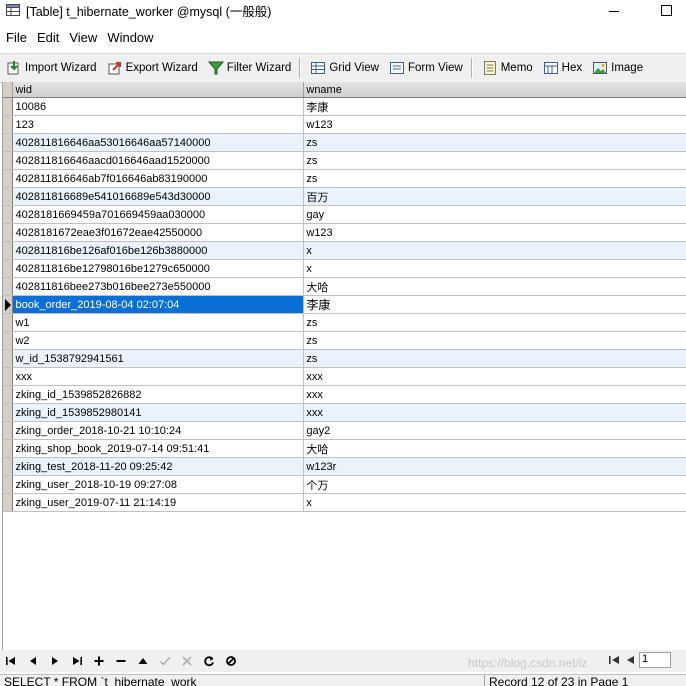 This screenshot has width=686, height=686. What do you see at coordinates (158, 484) in the screenshot?
I see `cell-wid: zking_user_2018-10-19 09:27:08` at bounding box center [158, 484].